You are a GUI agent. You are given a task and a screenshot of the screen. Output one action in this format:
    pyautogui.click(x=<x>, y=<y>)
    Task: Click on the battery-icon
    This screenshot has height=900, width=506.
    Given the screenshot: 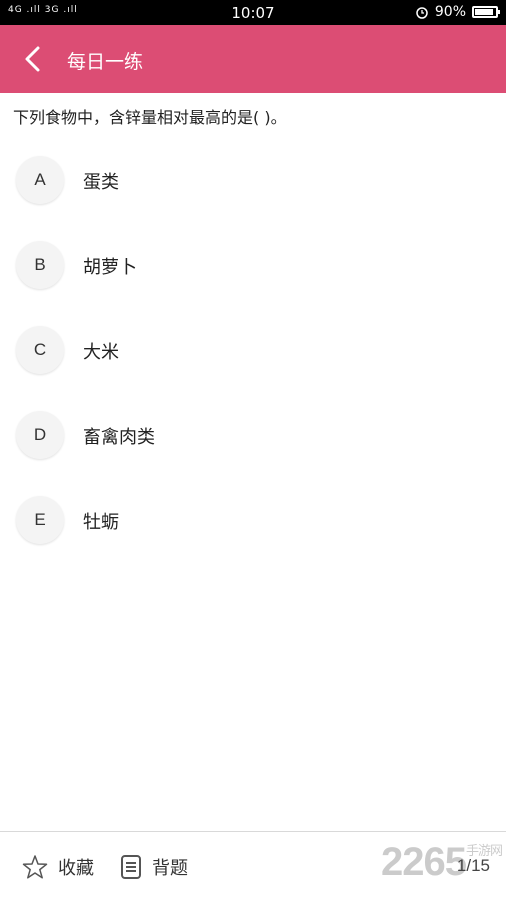 What is the action you would take?
    pyautogui.click(x=486, y=12)
    